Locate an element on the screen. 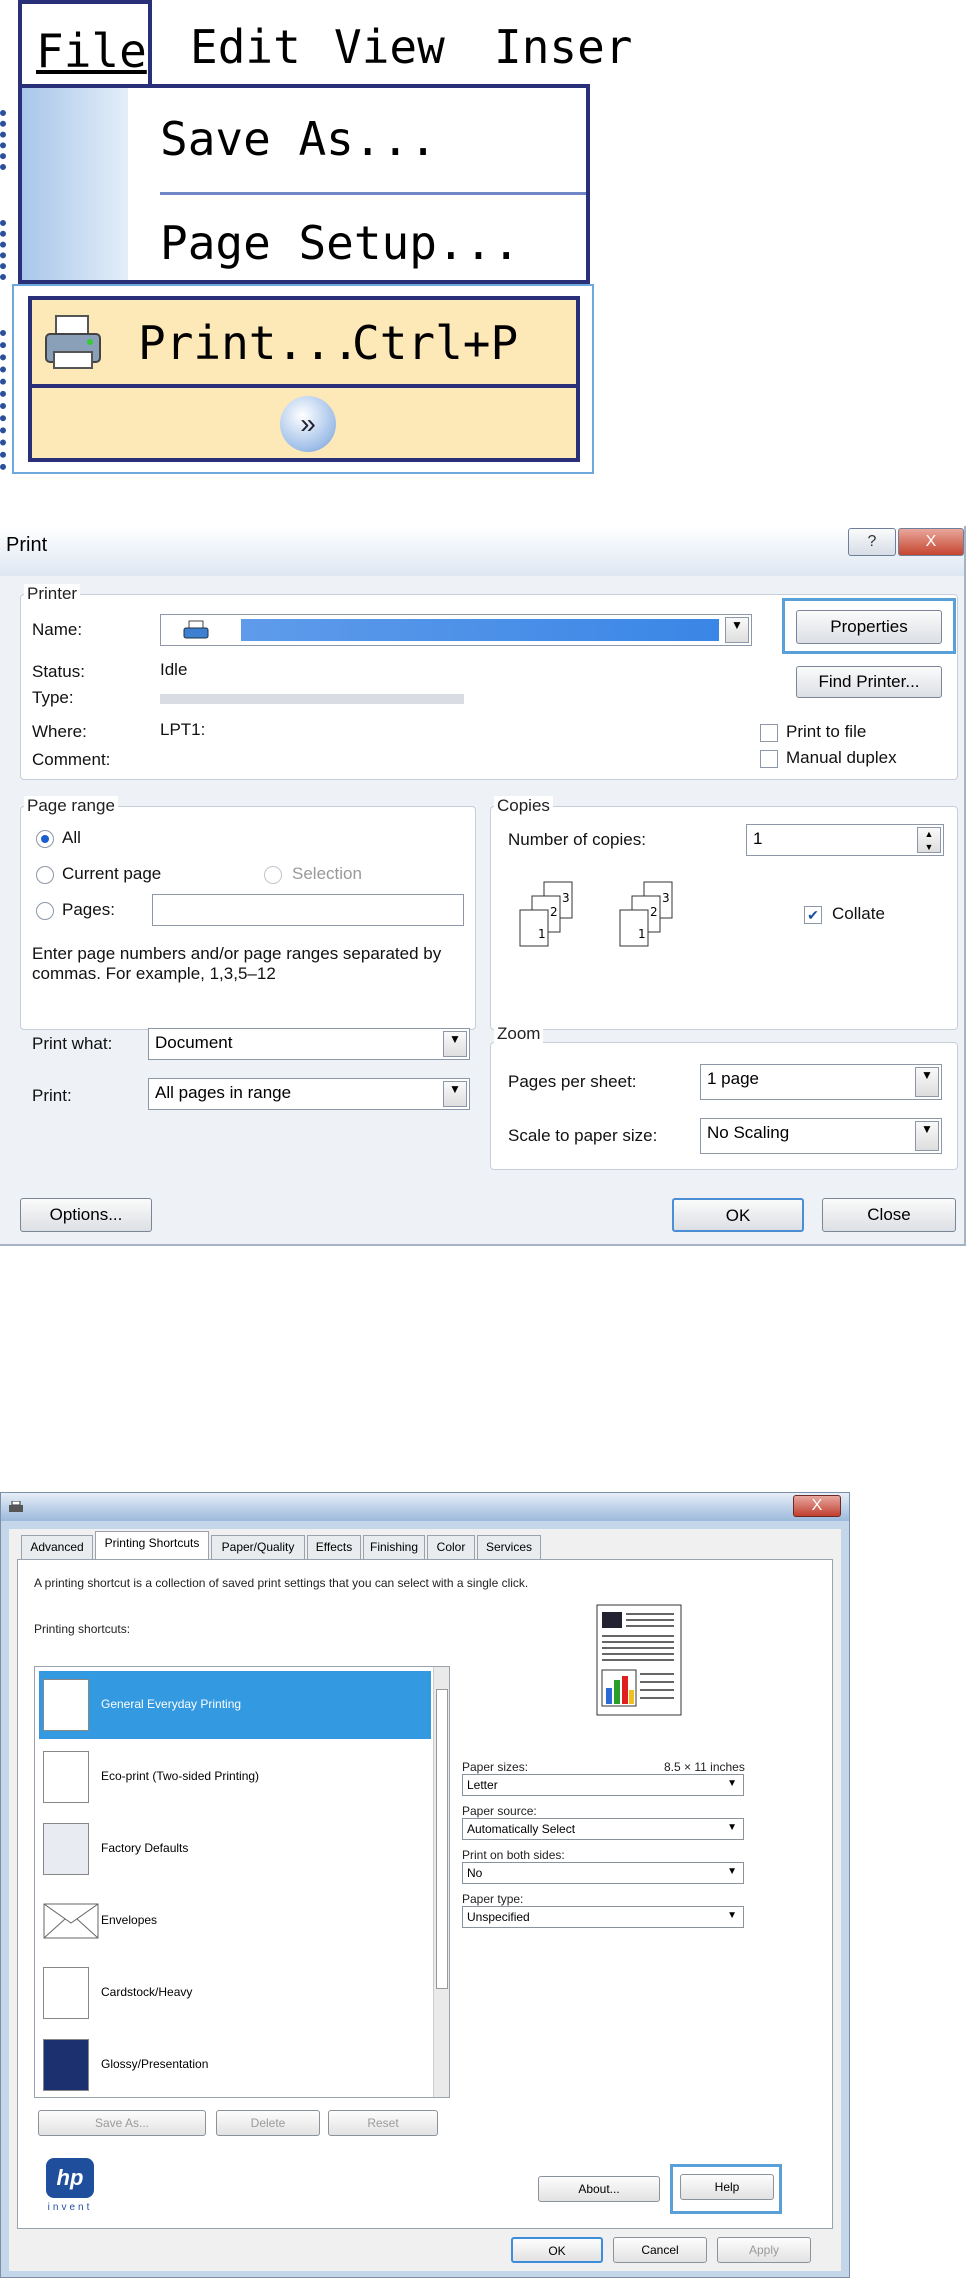  pages-per-sheet-select: 1 page ▼ is located at coordinates (821, 1082).